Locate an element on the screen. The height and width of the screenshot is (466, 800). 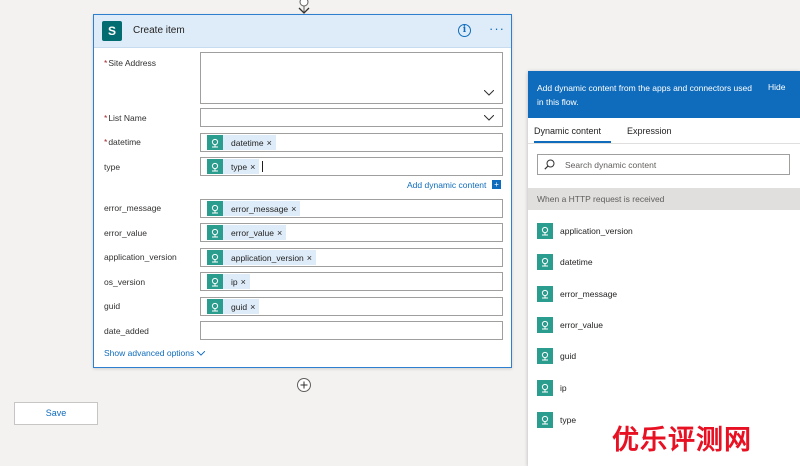
dynamic-item-type: type is located at coordinates (556, 420).